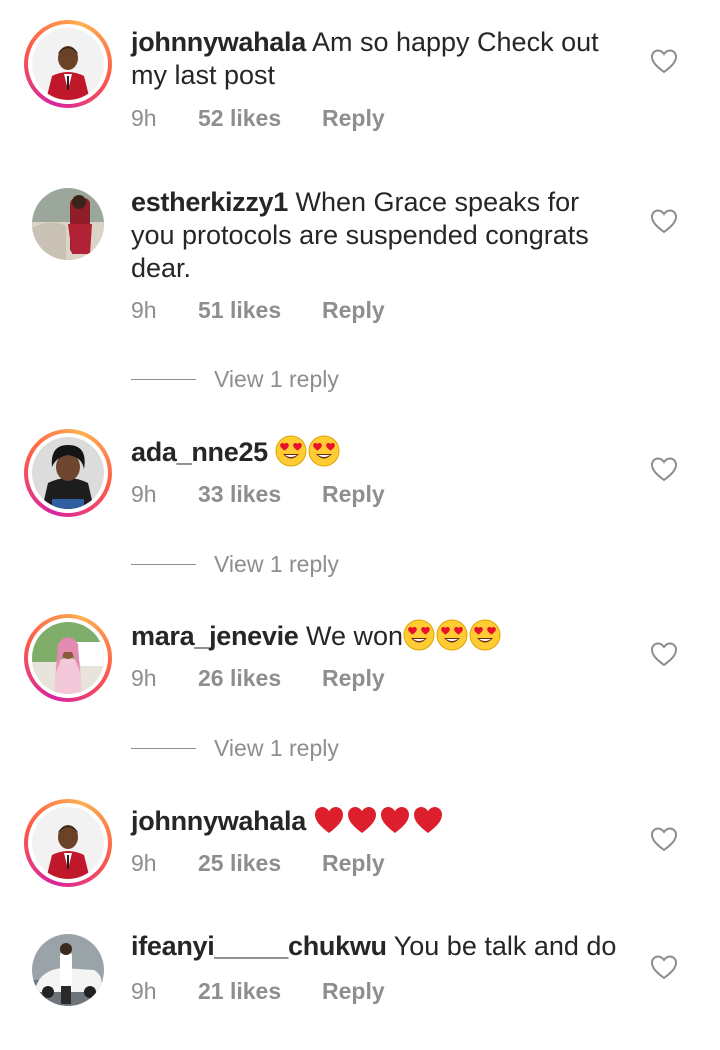  I want to click on comment-likes: 52 likes, so click(239, 118).